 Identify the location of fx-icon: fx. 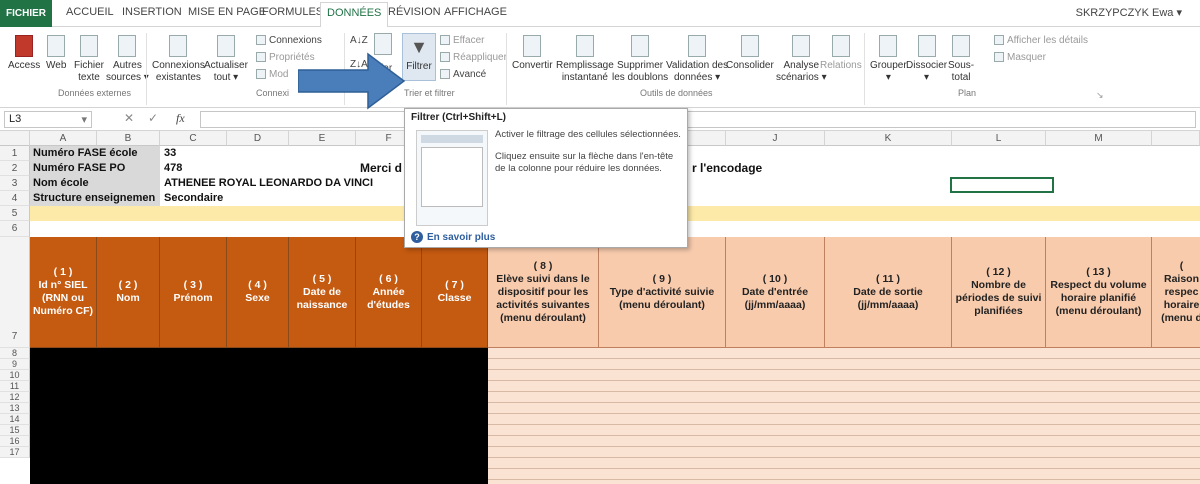
(180, 118).